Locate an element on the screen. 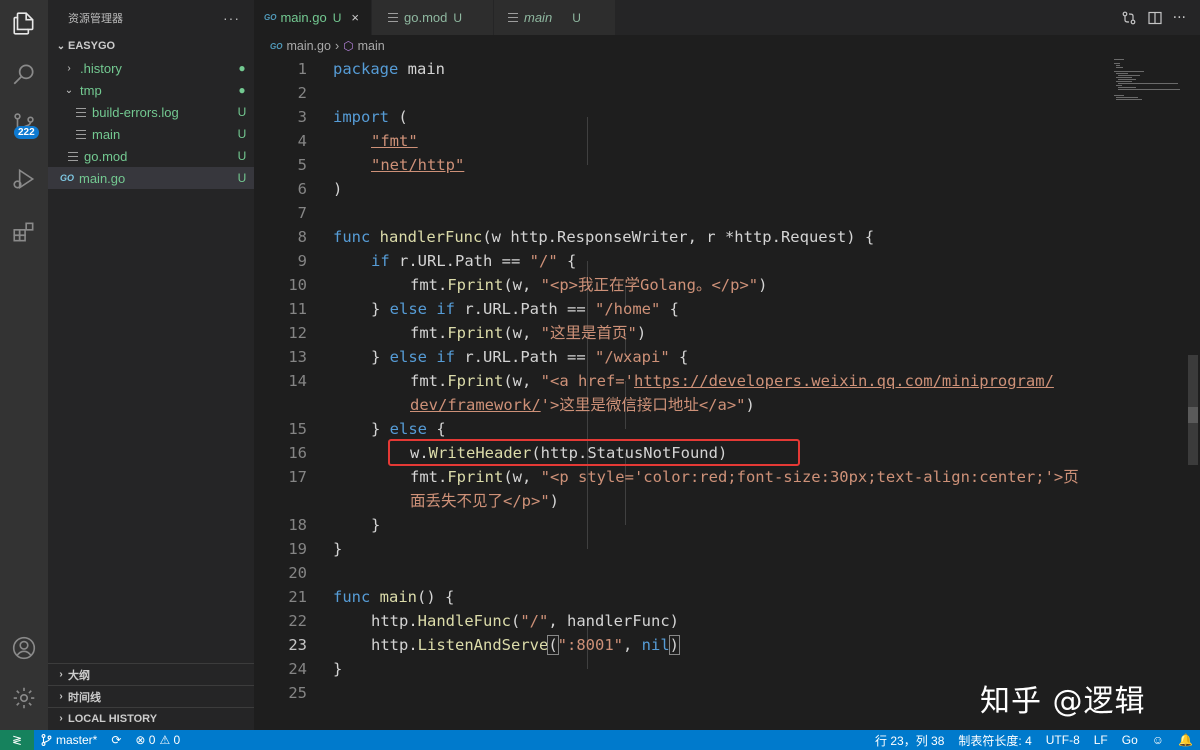  eol-setting: LF is located at coordinates (1101, 740).